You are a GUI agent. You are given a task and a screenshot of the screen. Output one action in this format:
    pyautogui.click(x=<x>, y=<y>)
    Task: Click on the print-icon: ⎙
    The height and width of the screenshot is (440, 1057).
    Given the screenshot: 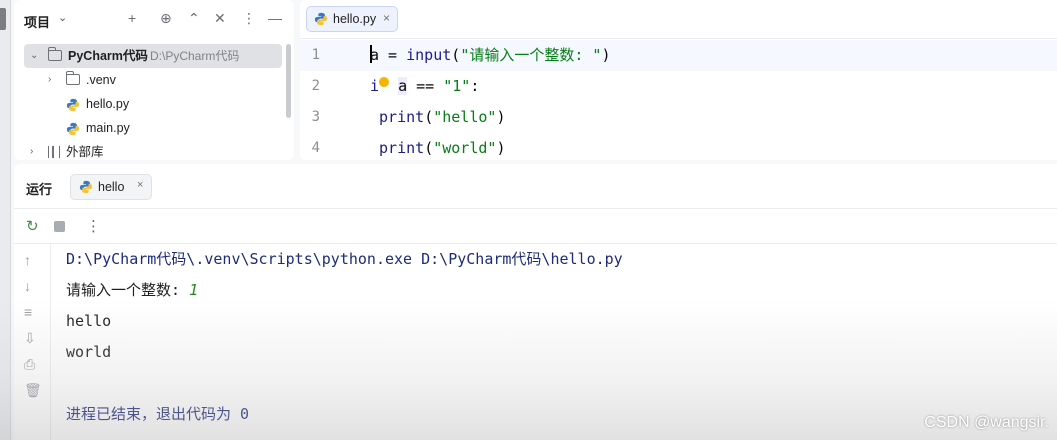 What is the action you would take?
    pyautogui.click(x=29, y=364)
    